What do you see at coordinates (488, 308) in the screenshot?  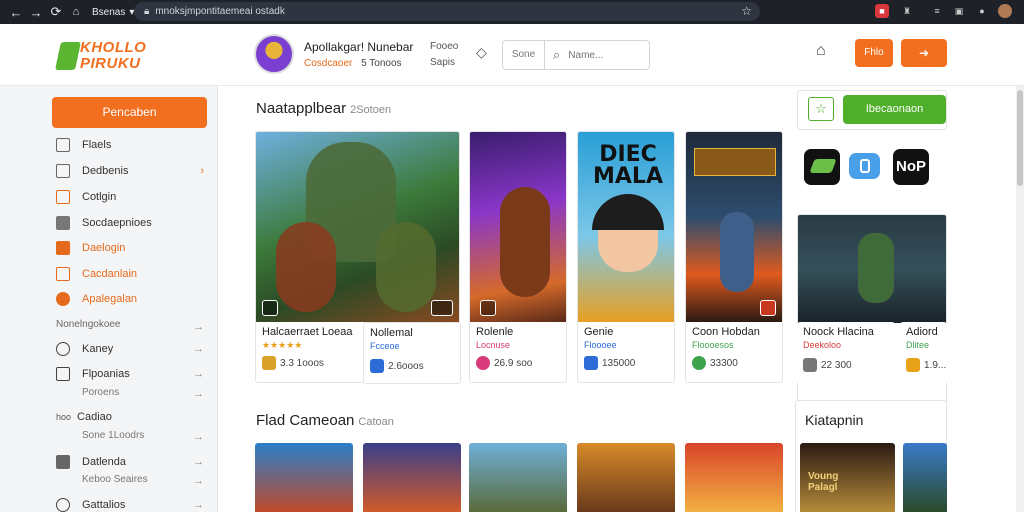 I see `platform-badge-icon` at bounding box center [488, 308].